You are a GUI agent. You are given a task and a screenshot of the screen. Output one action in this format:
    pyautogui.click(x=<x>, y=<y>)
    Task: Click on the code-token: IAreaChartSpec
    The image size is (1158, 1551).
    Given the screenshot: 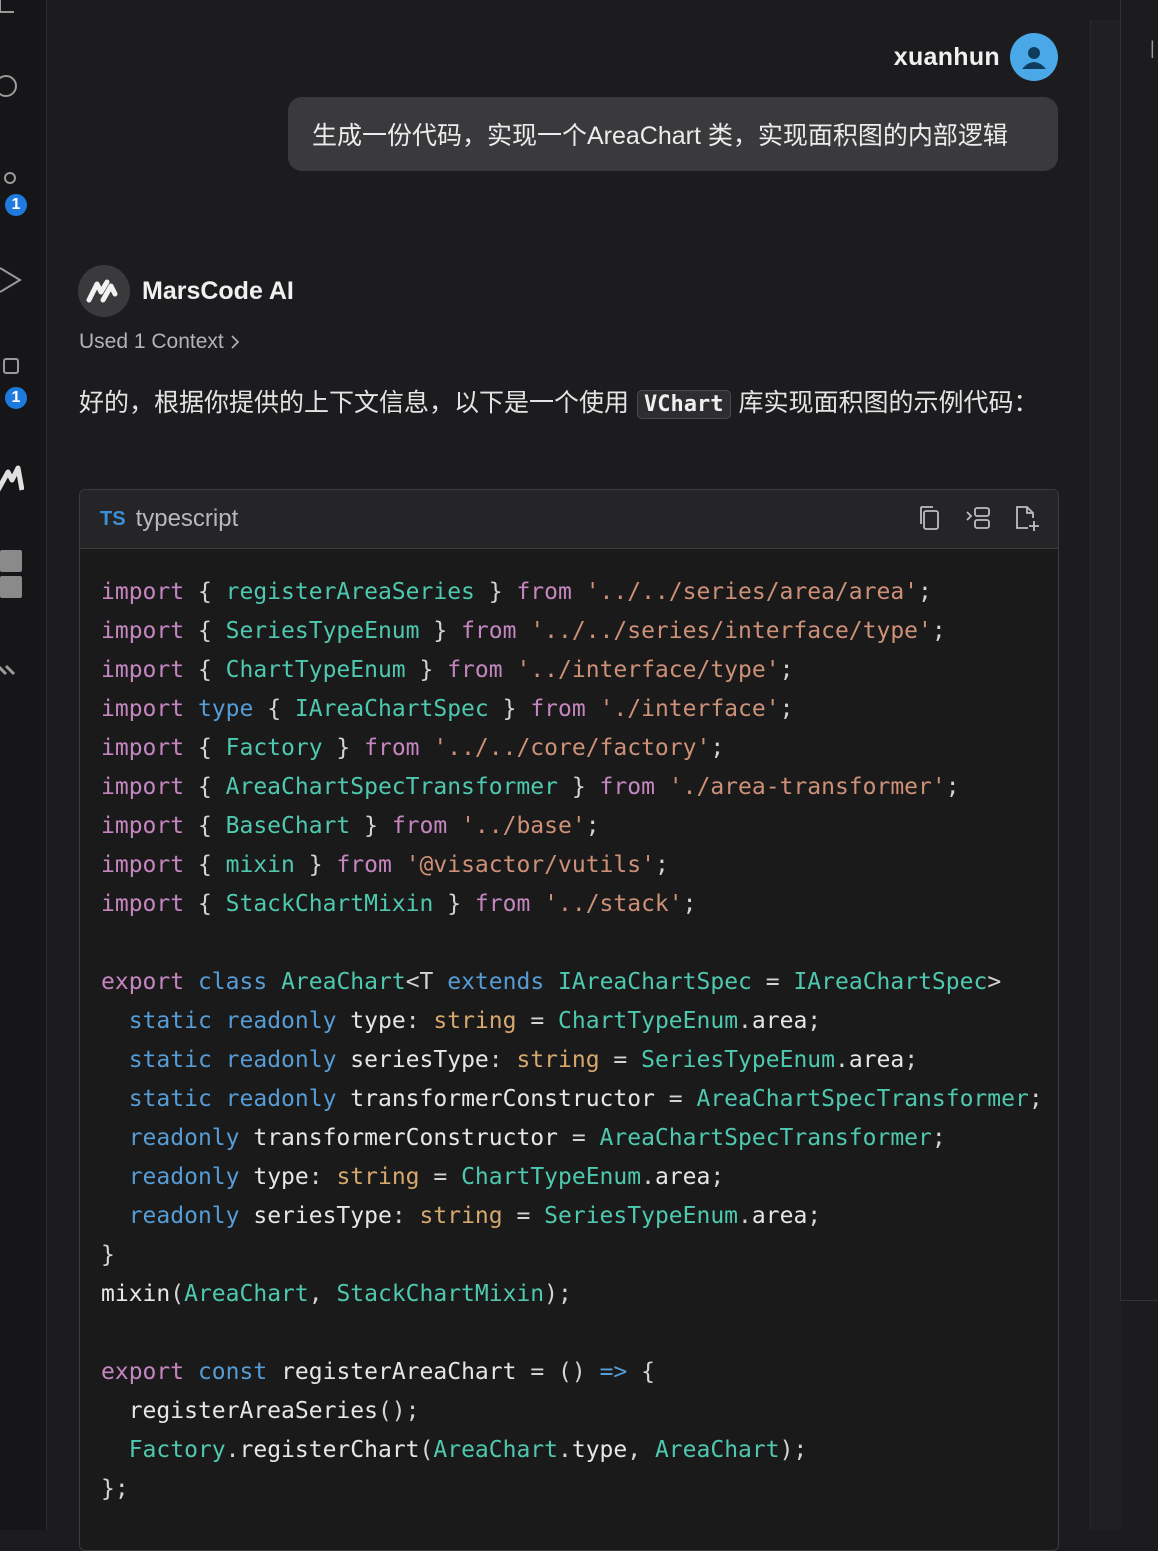 What is the action you would take?
    pyautogui.click(x=391, y=709)
    